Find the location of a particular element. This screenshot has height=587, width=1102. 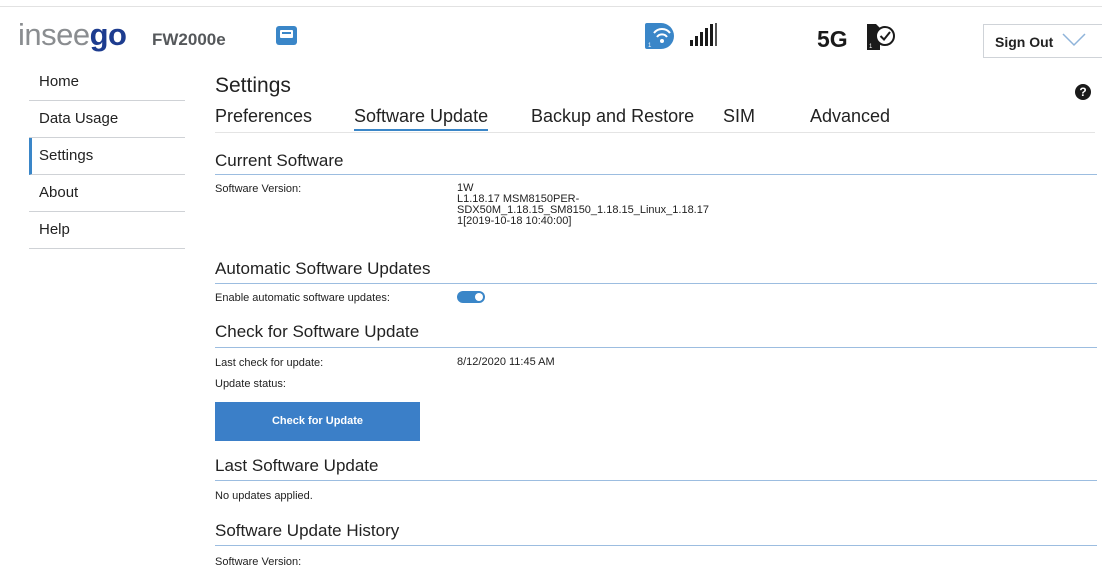

sidebar-item-data-usage: Data Usage is located at coordinates (107, 119).